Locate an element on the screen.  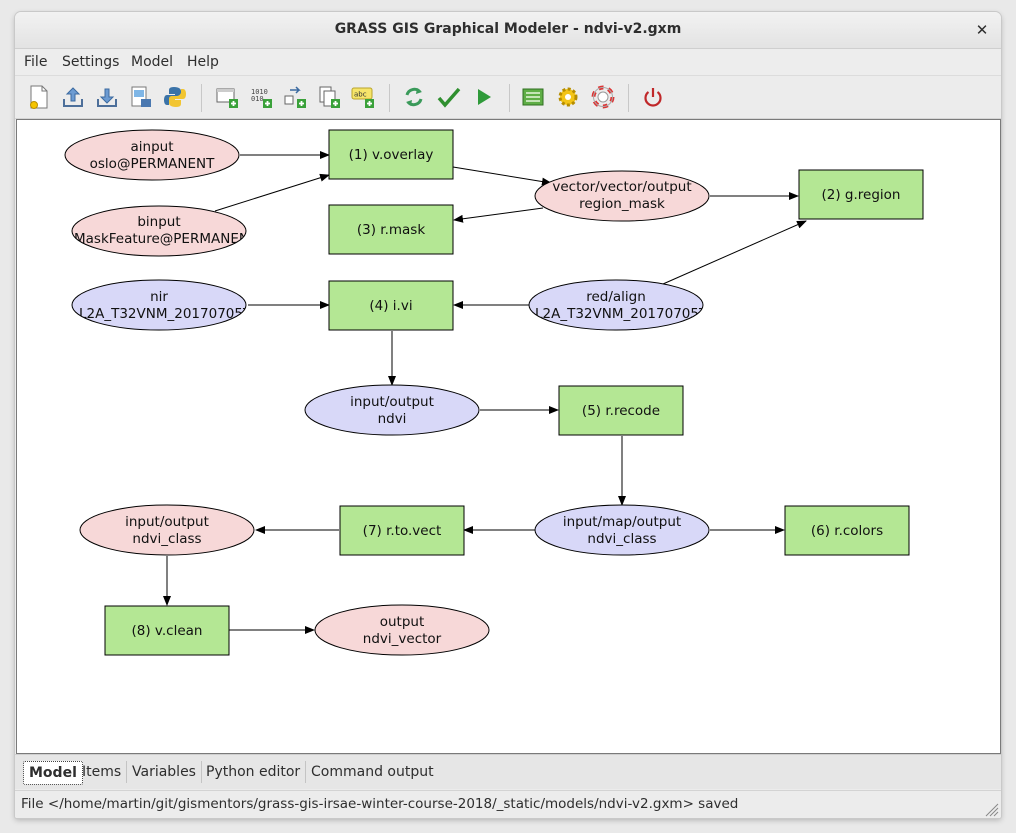
settings-icon is located at coordinates (568, 97).